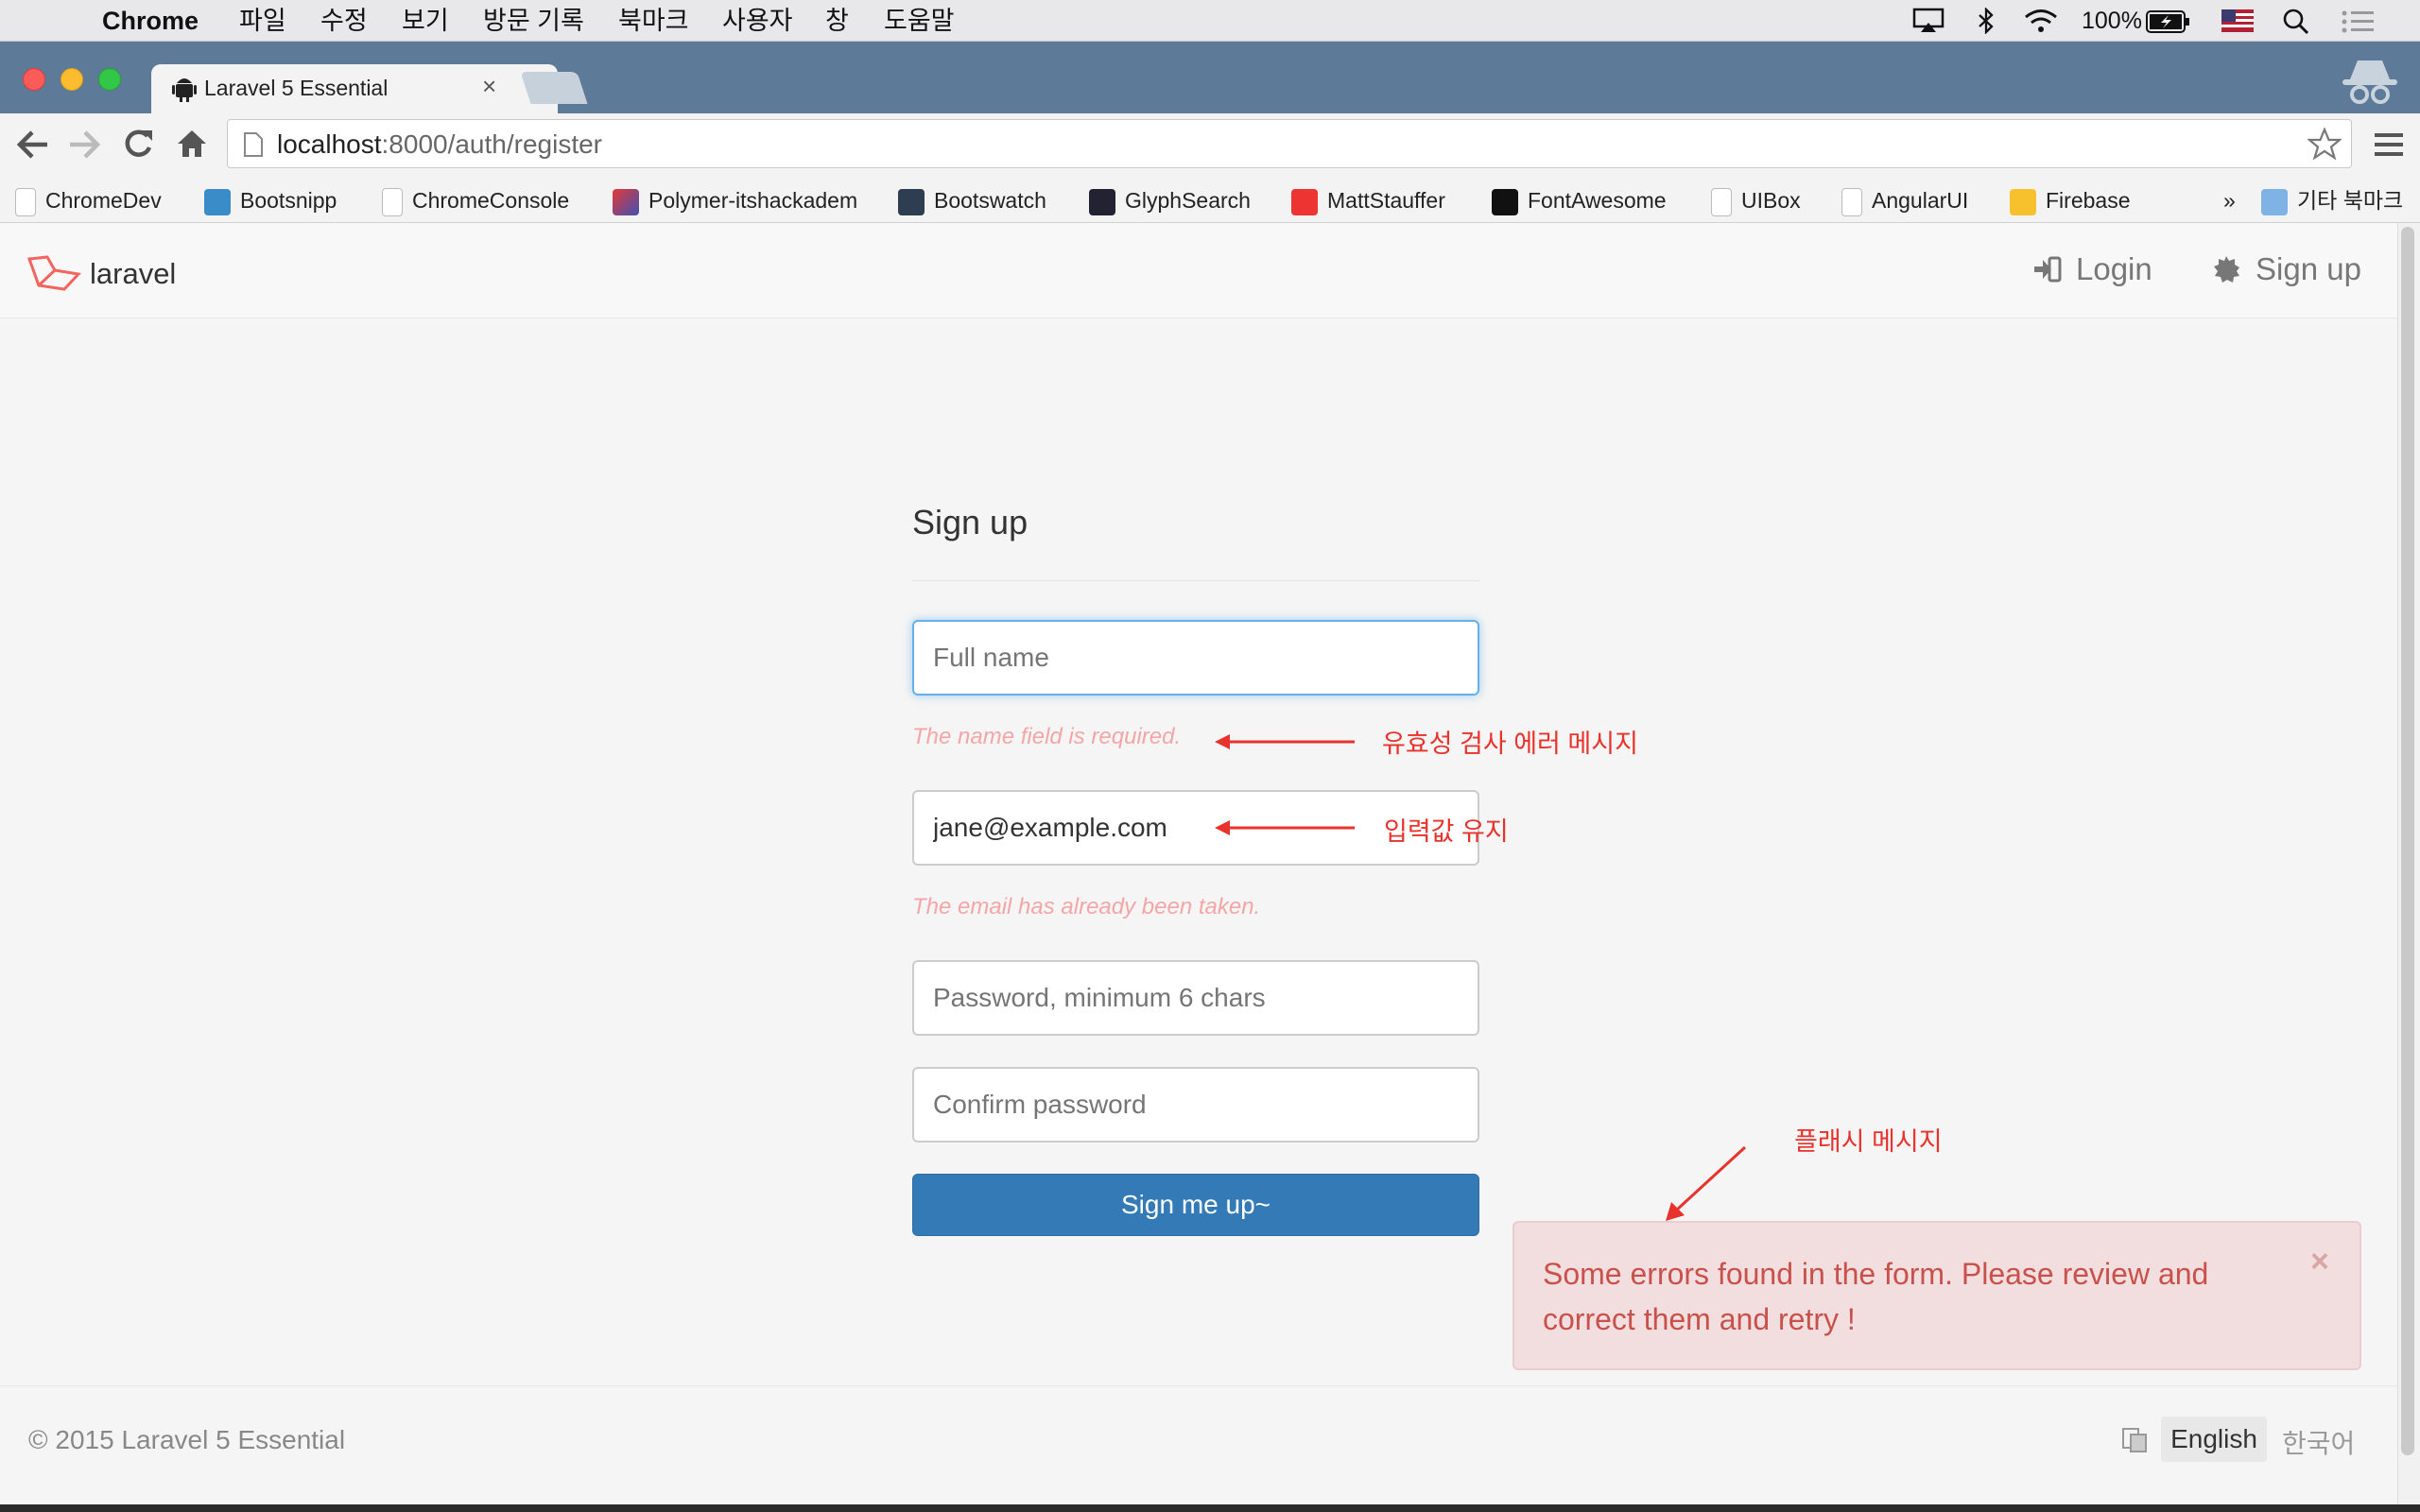 Image resolution: width=2420 pixels, height=1512 pixels. I want to click on close-window-button, so click(34, 79).